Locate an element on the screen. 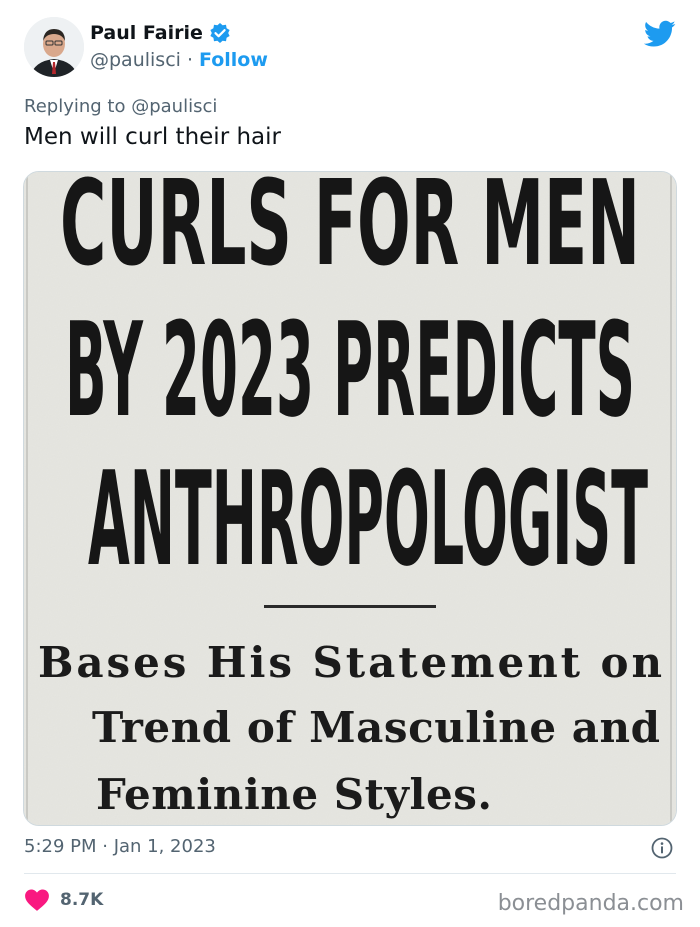 Image resolution: width=700 pixels, height=927 pixels. author-name: Paul Fairie is located at coordinates (146, 33).